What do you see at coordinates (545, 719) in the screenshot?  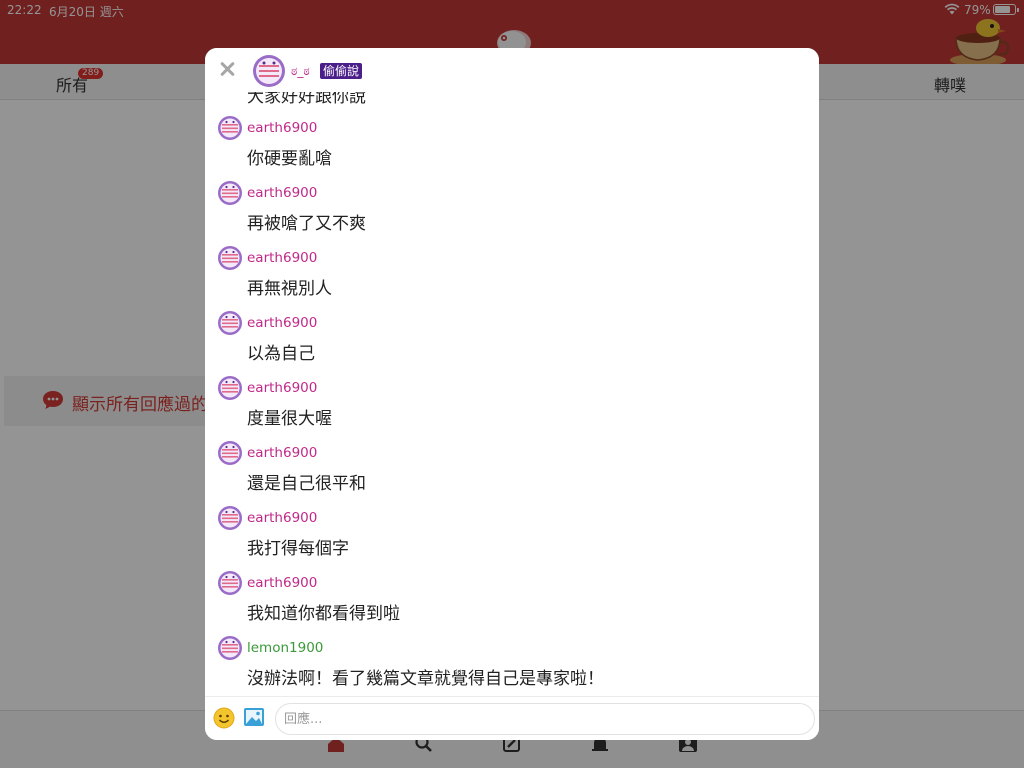 I see `reply-input` at bounding box center [545, 719].